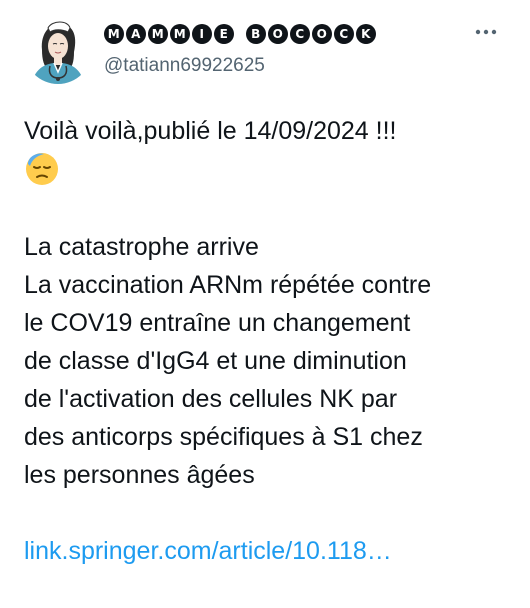 The image size is (530, 608). What do you see at coordinates (240, 66) in the screenshot?
I see `user-handle: @tatiann69922625` at bounding box center [240, 66].